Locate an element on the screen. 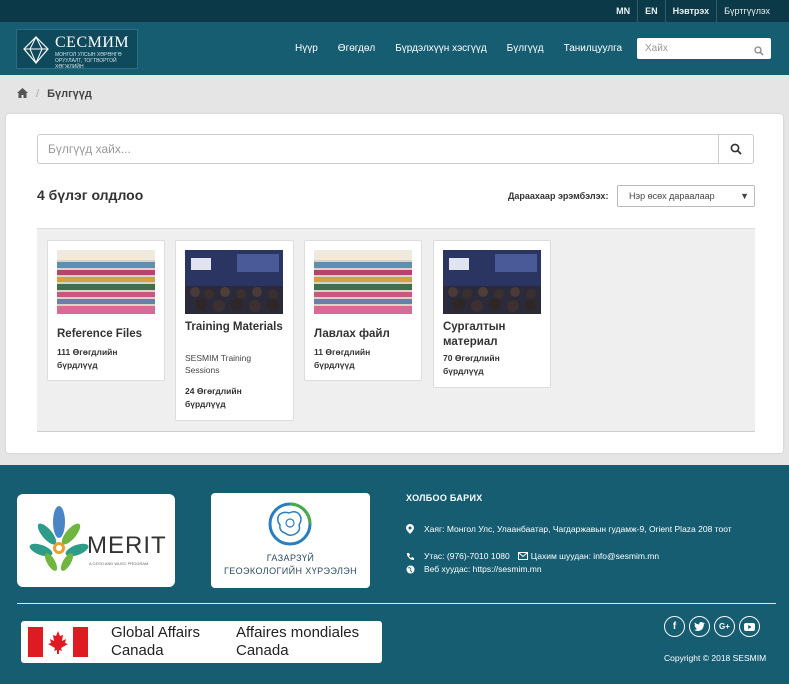 The width and height of the screenshot is (789, 684). results-count: 4 бүлэг олдлоо is located at coordinates (90, 195).